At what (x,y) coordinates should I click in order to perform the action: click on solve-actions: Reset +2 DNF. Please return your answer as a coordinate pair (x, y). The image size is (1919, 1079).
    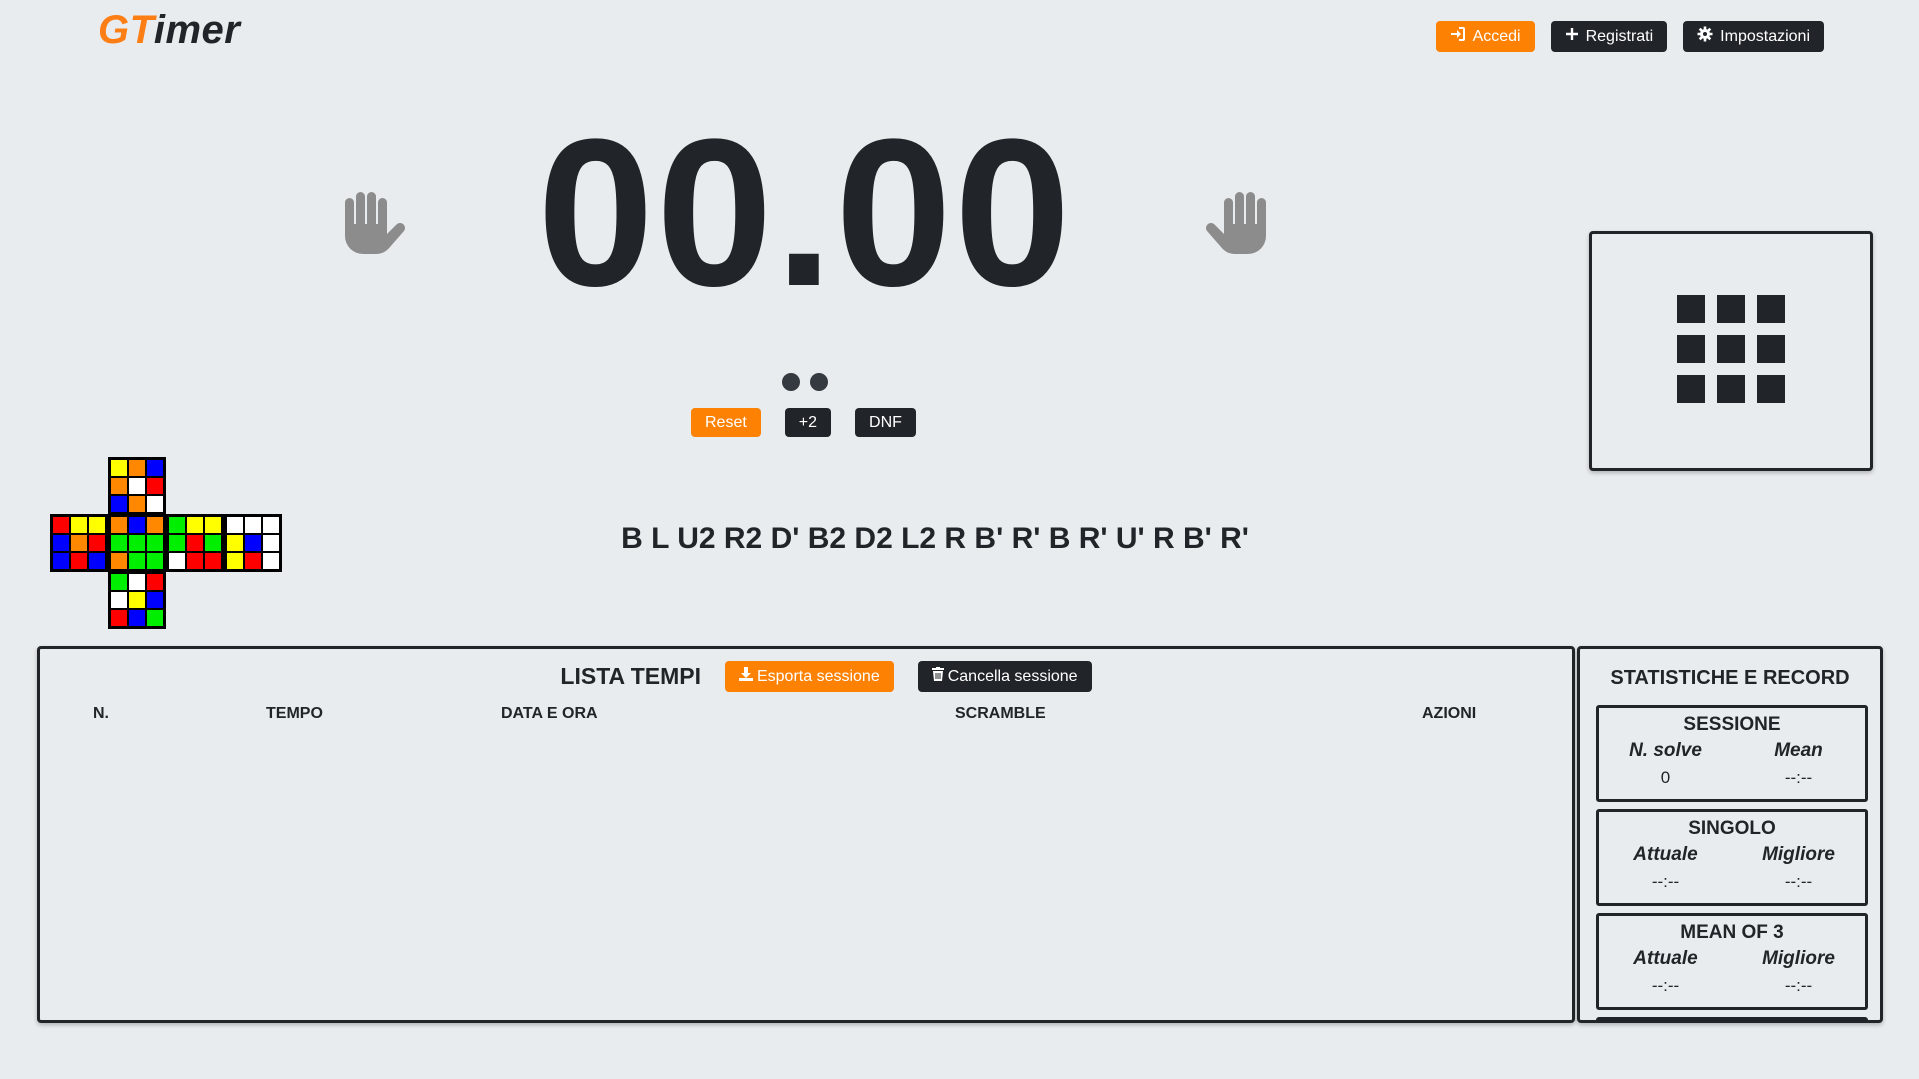
    Looking at the image, I should click on (803, 422).